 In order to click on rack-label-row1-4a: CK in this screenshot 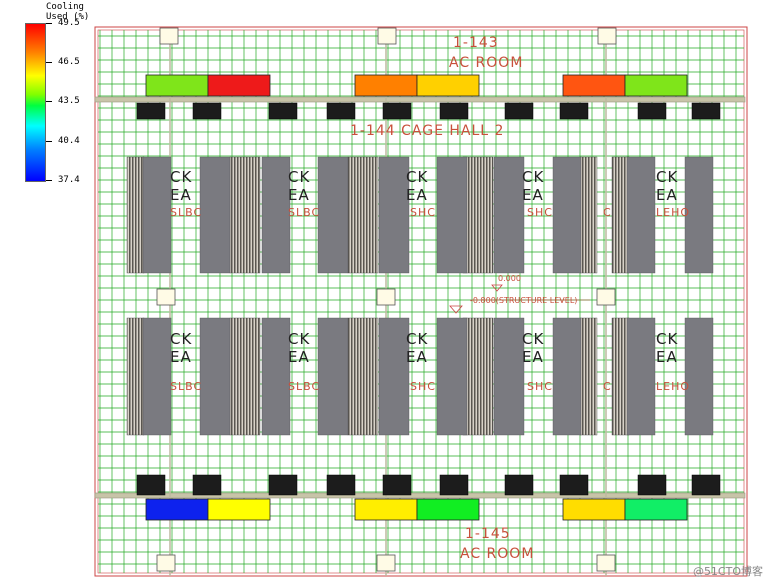, I will do `click(533, 177)`.